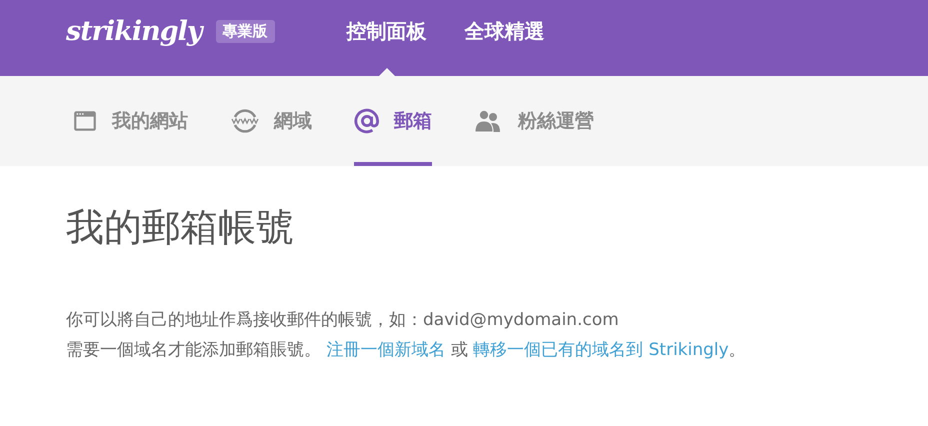 This screenshot has height=426, width=928. Describe the element at coordinates (130, 121) in the screenshot. I see `tab: 我的網站` at that location.